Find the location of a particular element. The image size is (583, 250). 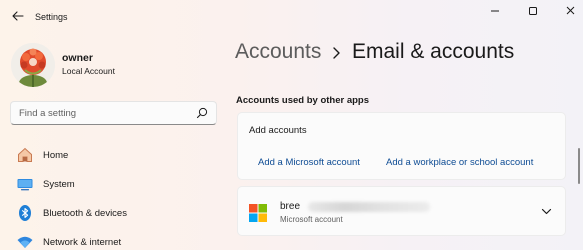

redacted-email is located at coordinates (369, 207).